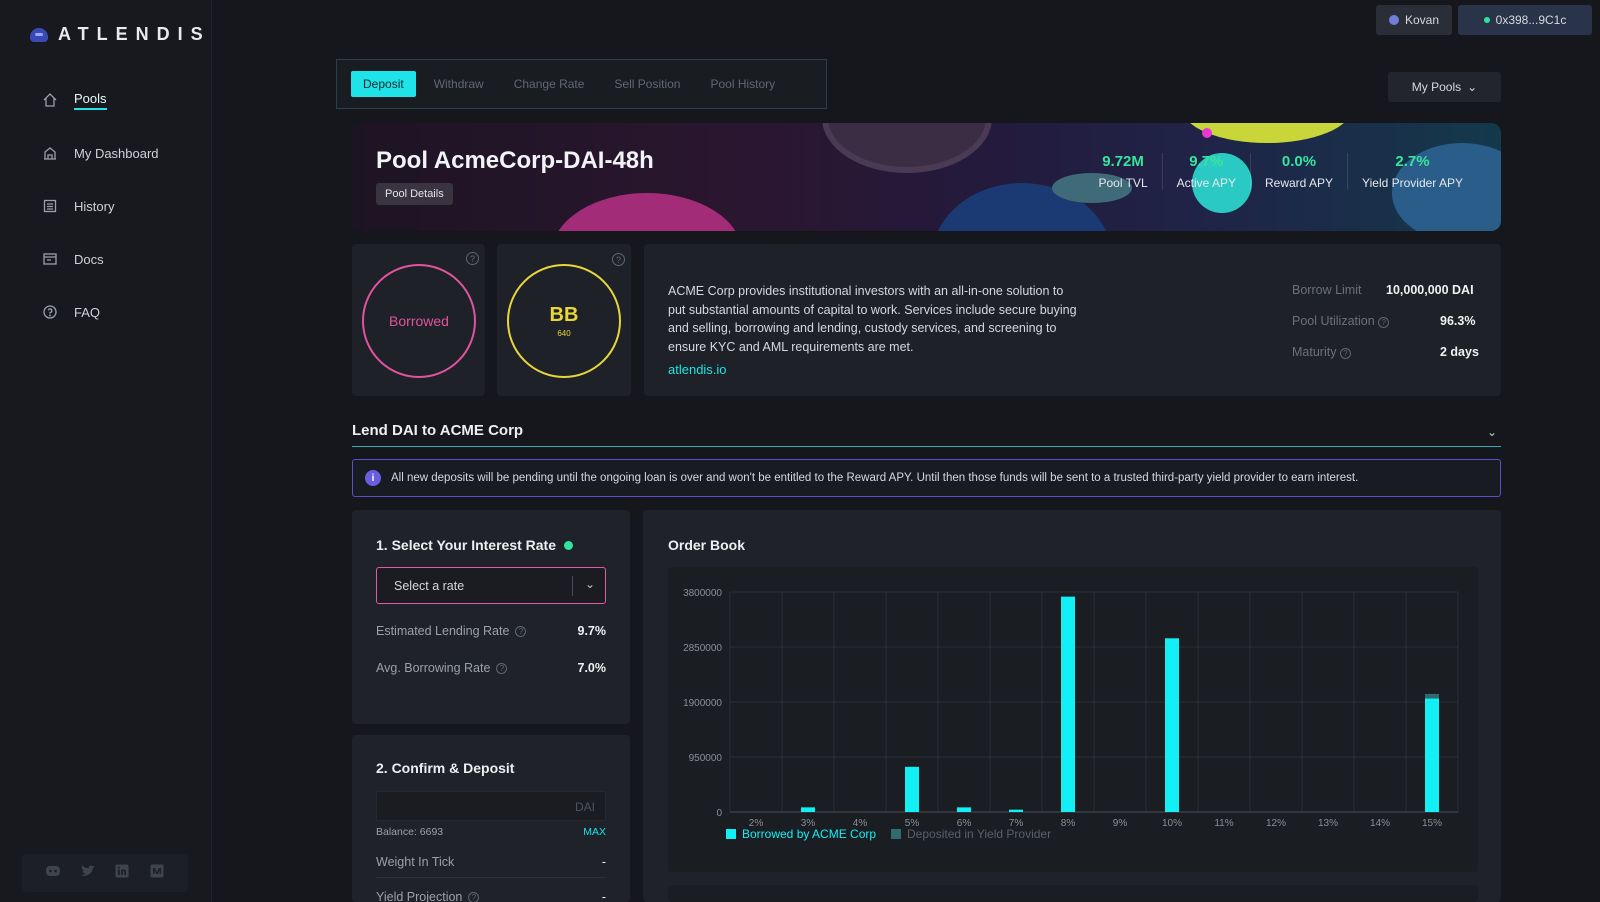 Image resolution: width=1600 pixels, height=902 pixels. Describe the element at coordinates (50, 153) in the screenshot. I see `dashboard-icon` at that location.